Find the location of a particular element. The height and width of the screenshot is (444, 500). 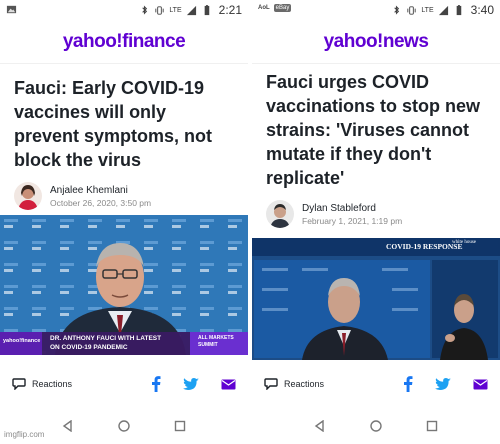

video-player: COVID-19 RESPONSE white house is located at coordinates (376, 299).